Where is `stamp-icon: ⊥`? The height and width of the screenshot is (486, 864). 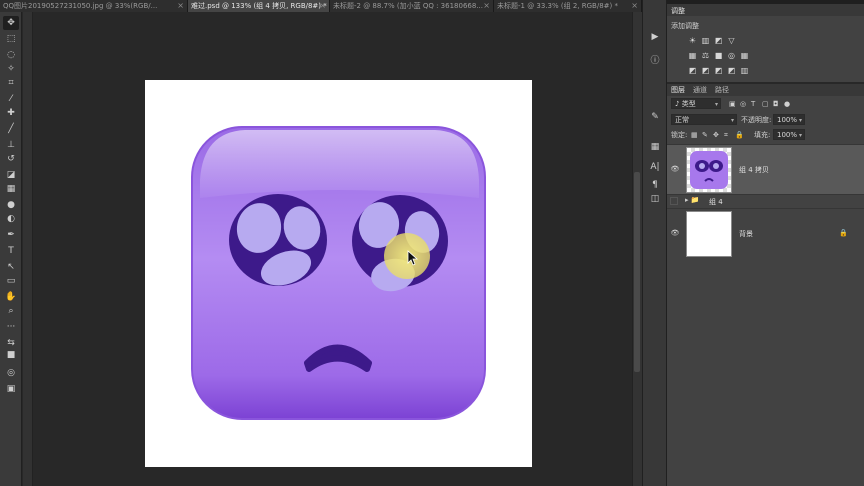
stamp-icon: ⊥ is located at coordinates (11, 145).